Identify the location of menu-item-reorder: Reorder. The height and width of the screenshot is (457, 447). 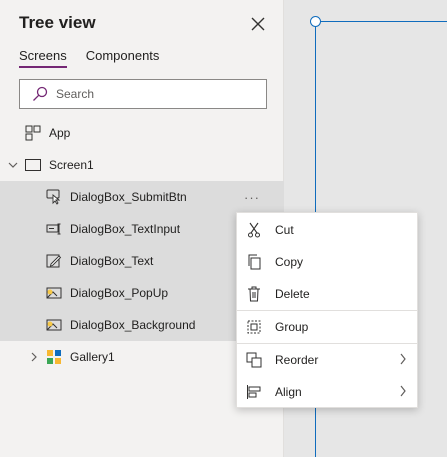
(327, 360).